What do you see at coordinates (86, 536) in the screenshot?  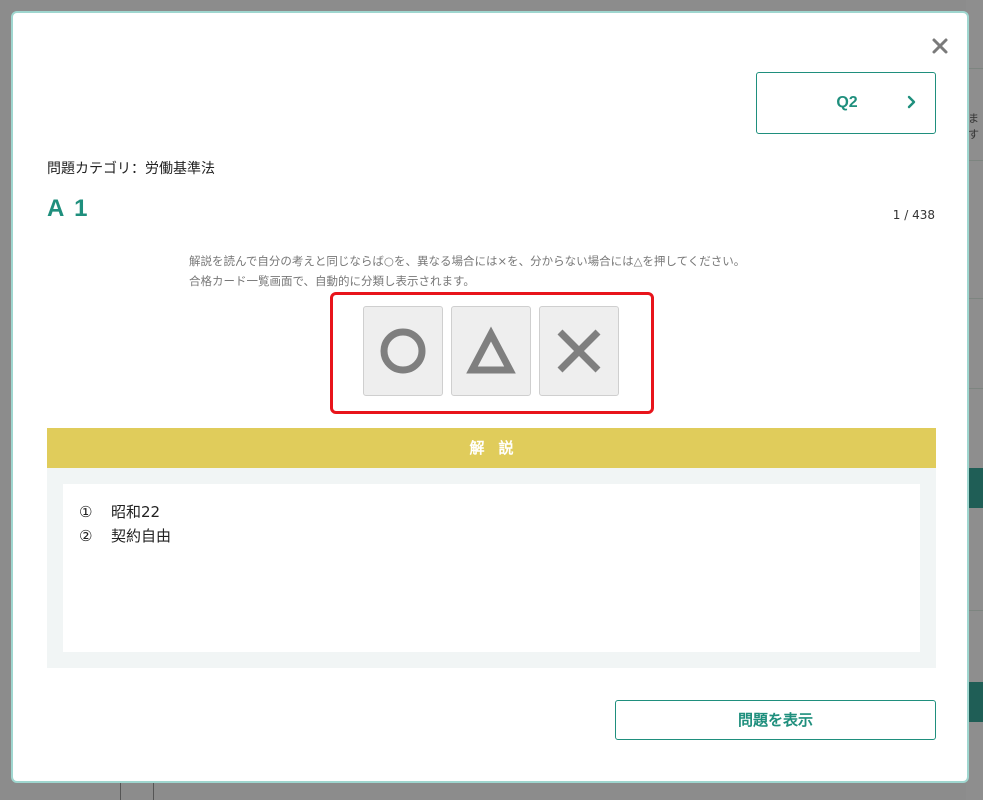 I see `explanation-item-number: ②` at bounding box center [86, 536].